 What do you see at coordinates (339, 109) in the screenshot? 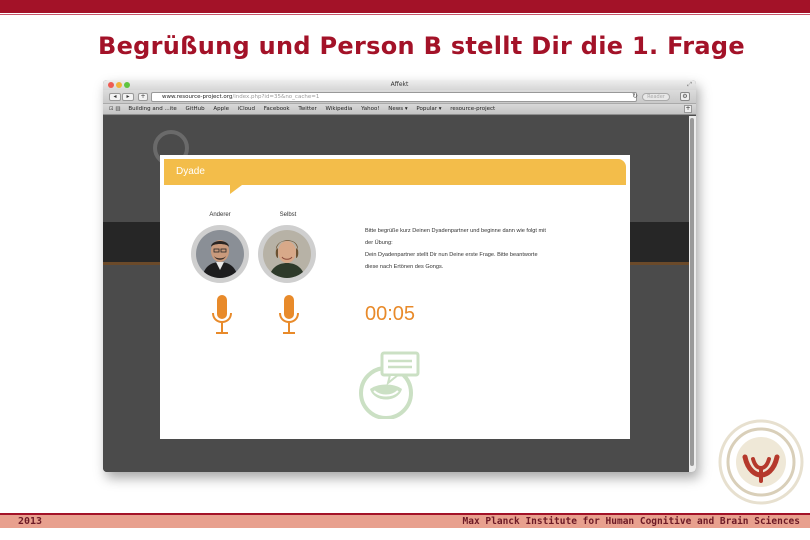
I see `bookmark-item: Wikipedia` at bounding box center [339, 109].